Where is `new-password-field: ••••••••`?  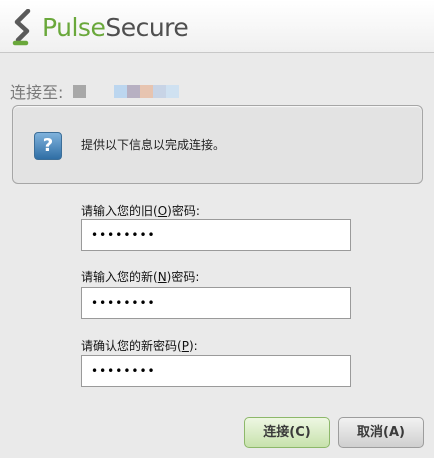
new-password-field: •••••••• is located at coordinates (216, 303).